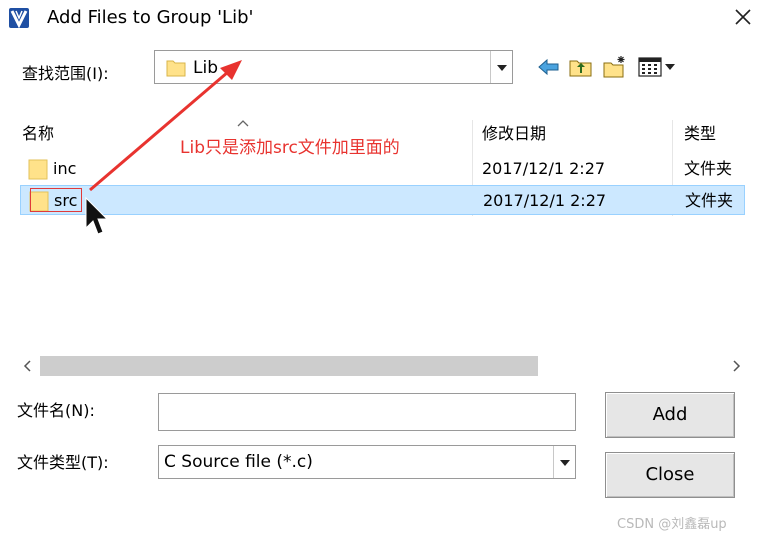 The width and height of the screenshot is (763, 544). I want to click on column-header-type: 类型, so click(700, 134).